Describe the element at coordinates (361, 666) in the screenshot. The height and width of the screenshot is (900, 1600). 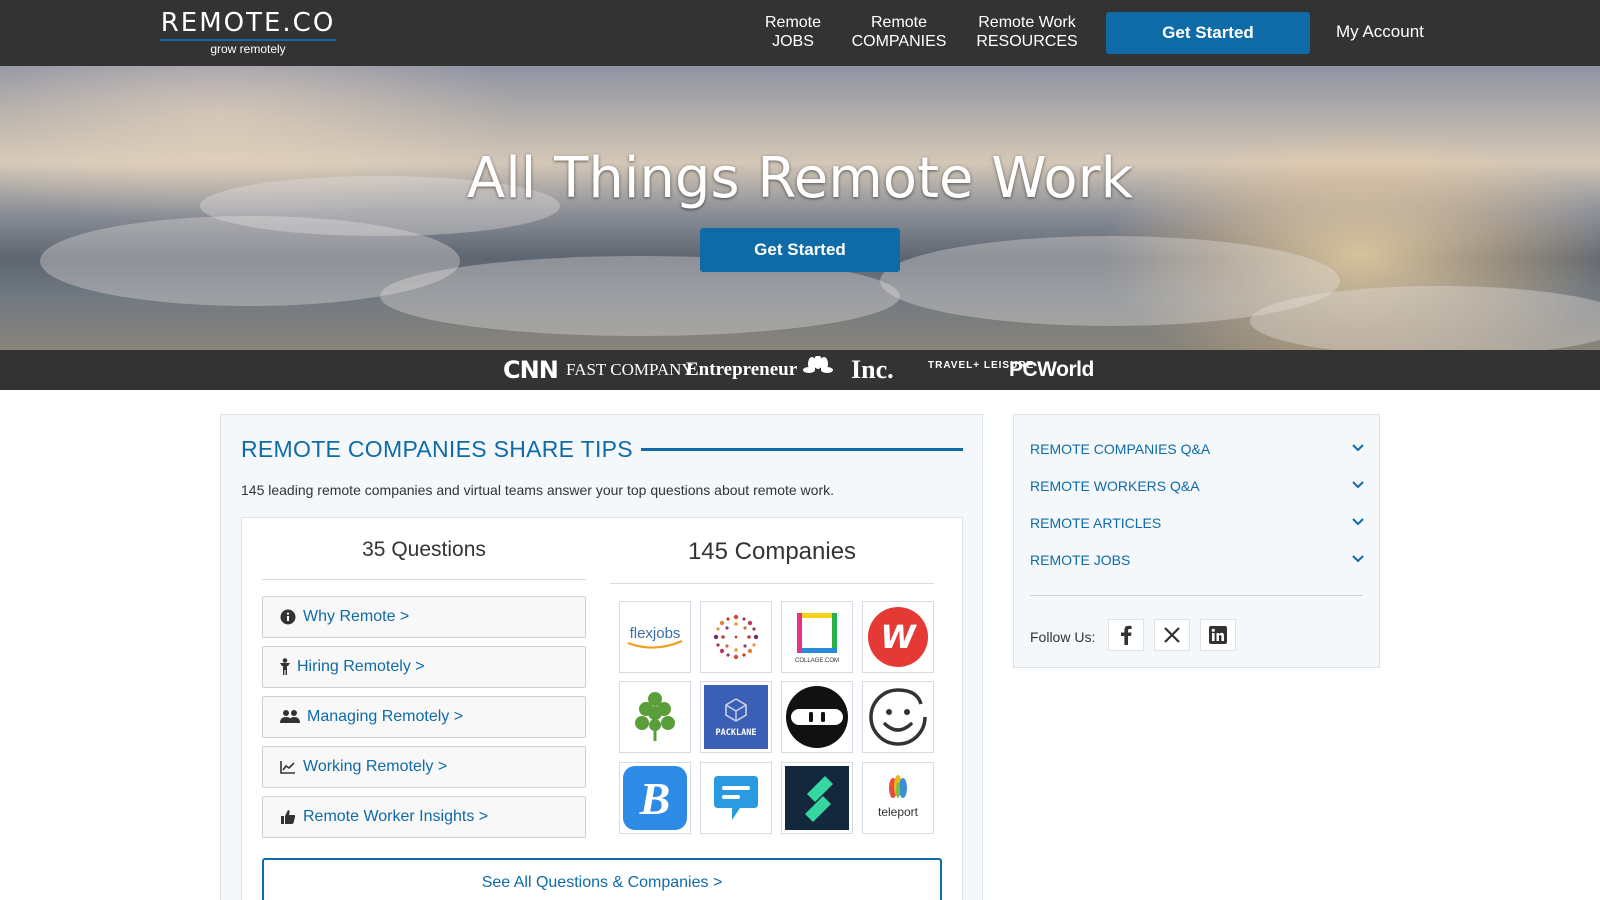
I see `question-label: Hiring Remotely >` at that location.